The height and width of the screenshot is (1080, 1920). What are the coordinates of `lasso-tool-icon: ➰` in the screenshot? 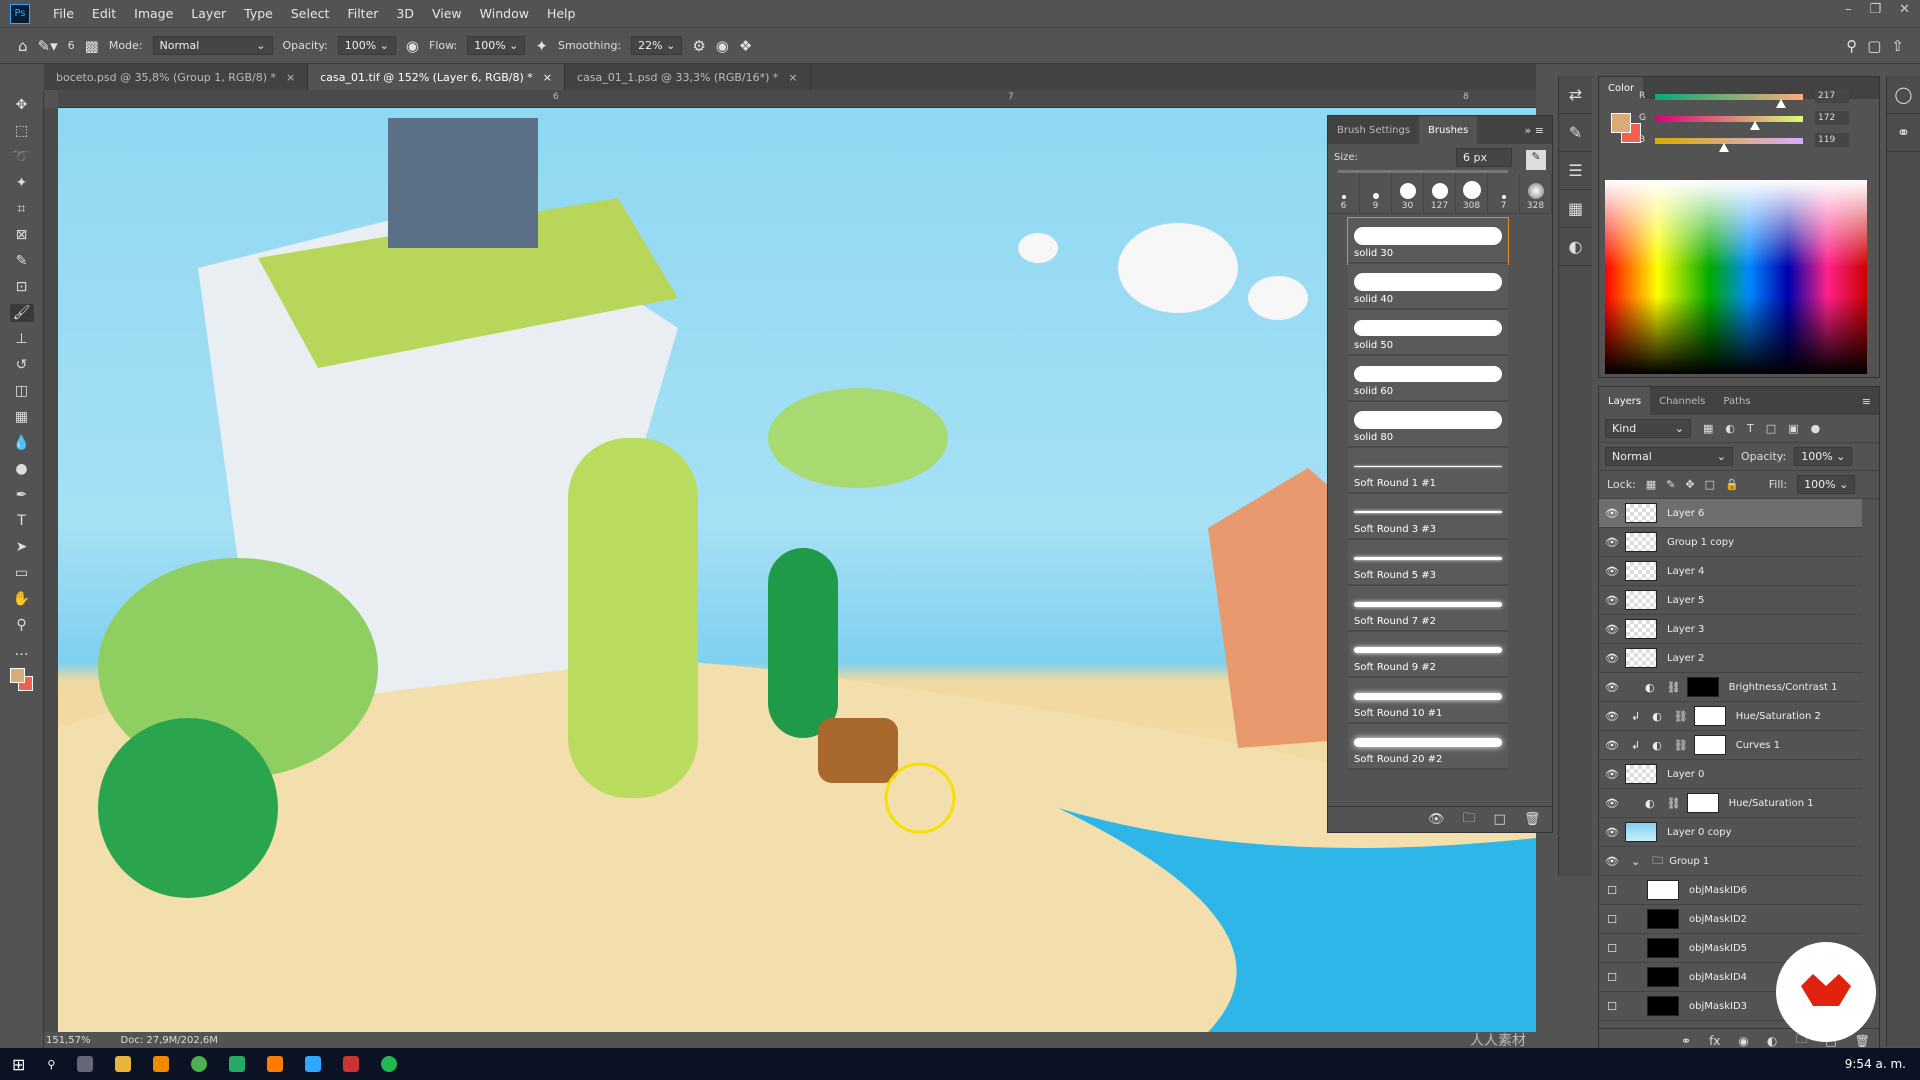 It's located at (22, 157).